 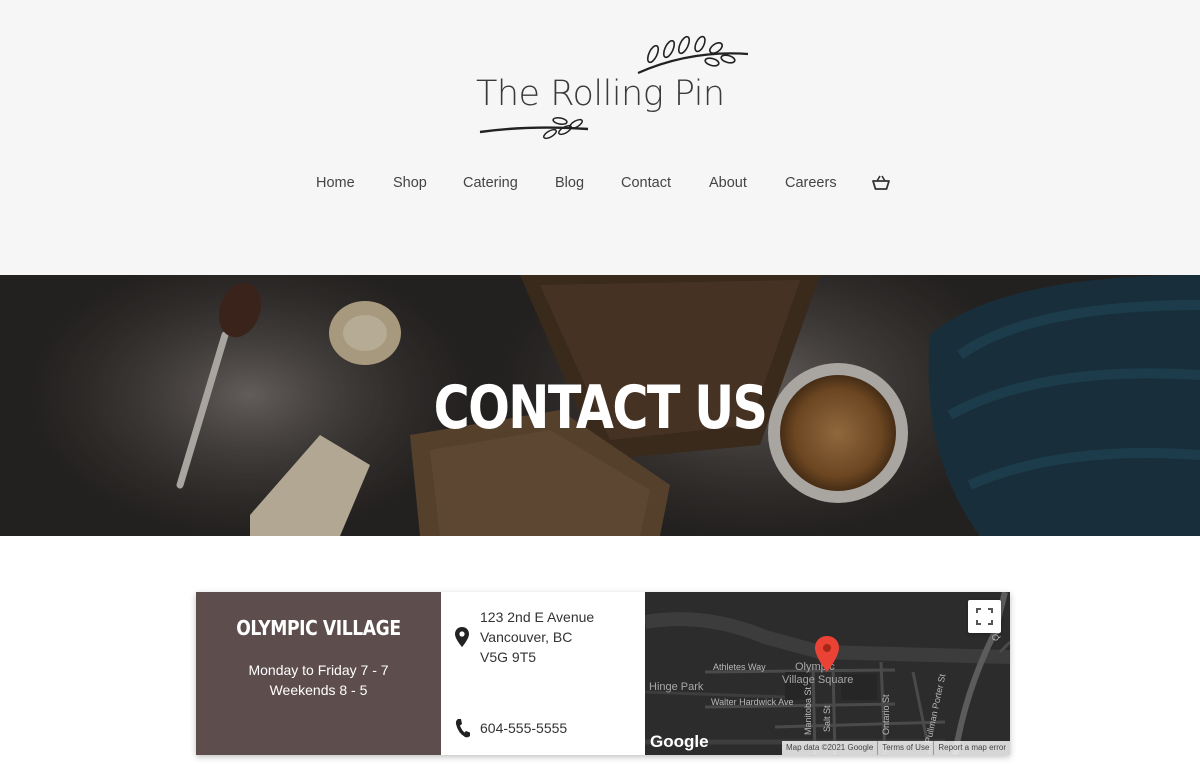 I want to click on nav-catering: Catering, so click(x=490, y=183).